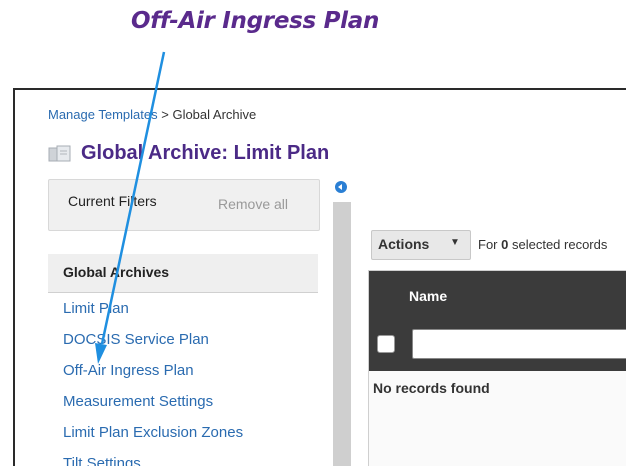  What do you see at coordinates (497, 321) in the screenshot?
I see `grid-header: Name` at bounding box center [497, 321].